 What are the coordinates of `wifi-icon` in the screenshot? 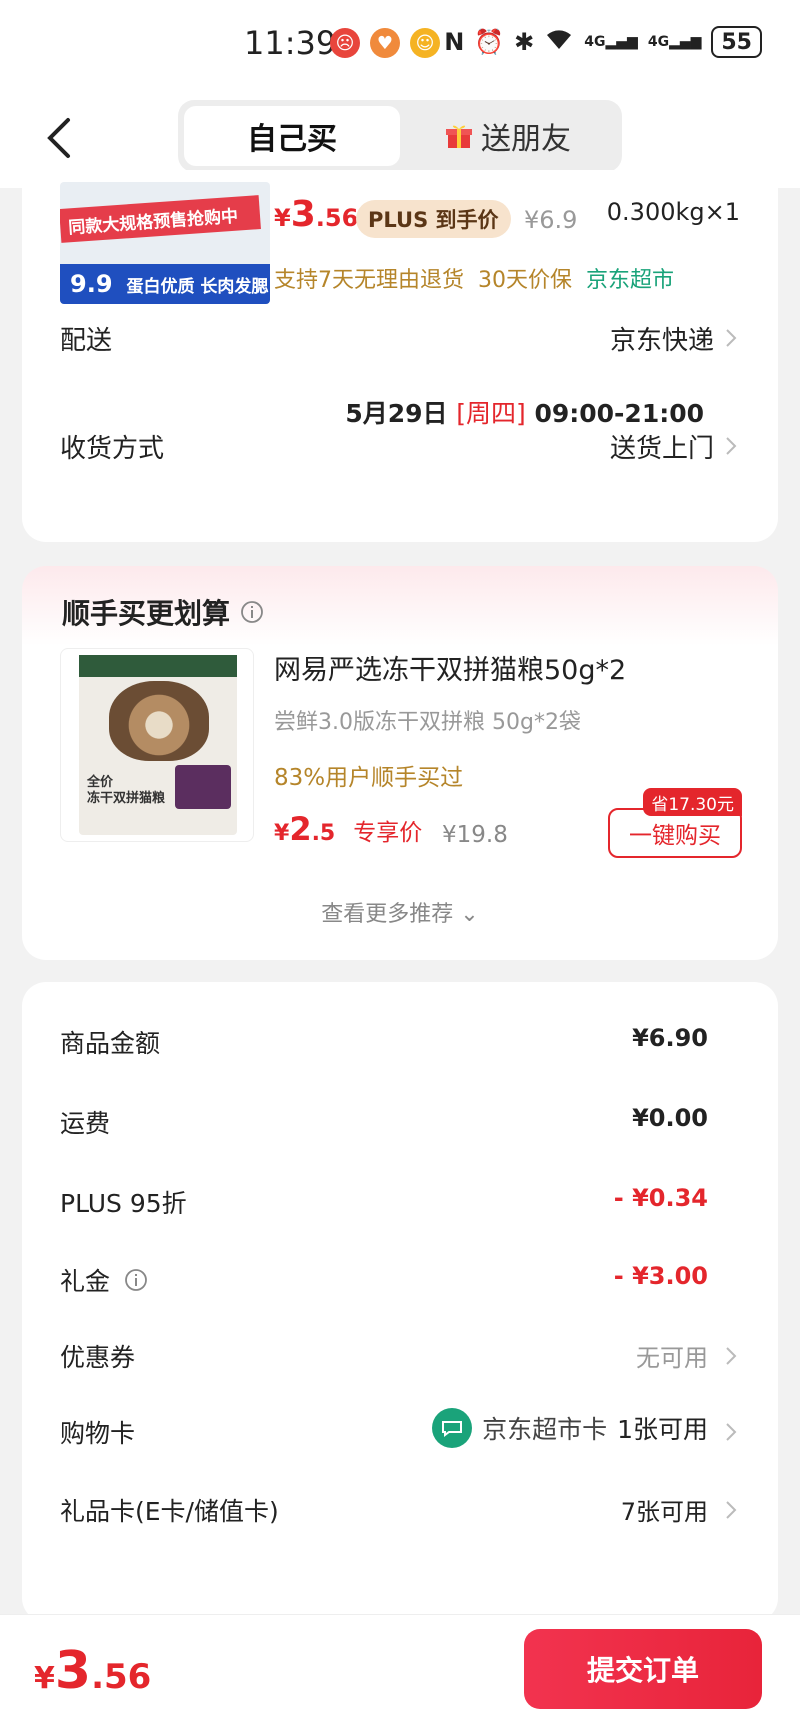 It's located at (559, 42).